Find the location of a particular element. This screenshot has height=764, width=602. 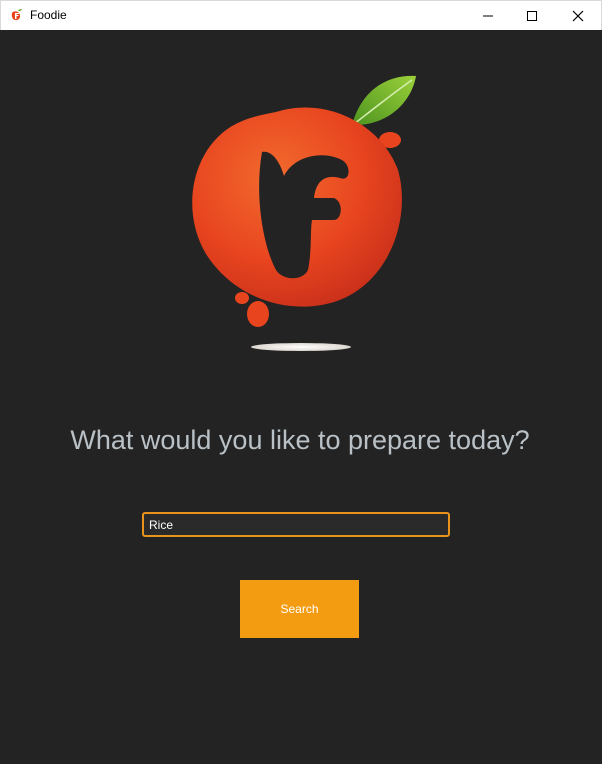

minimize-button is located at coordinates (488, 15).